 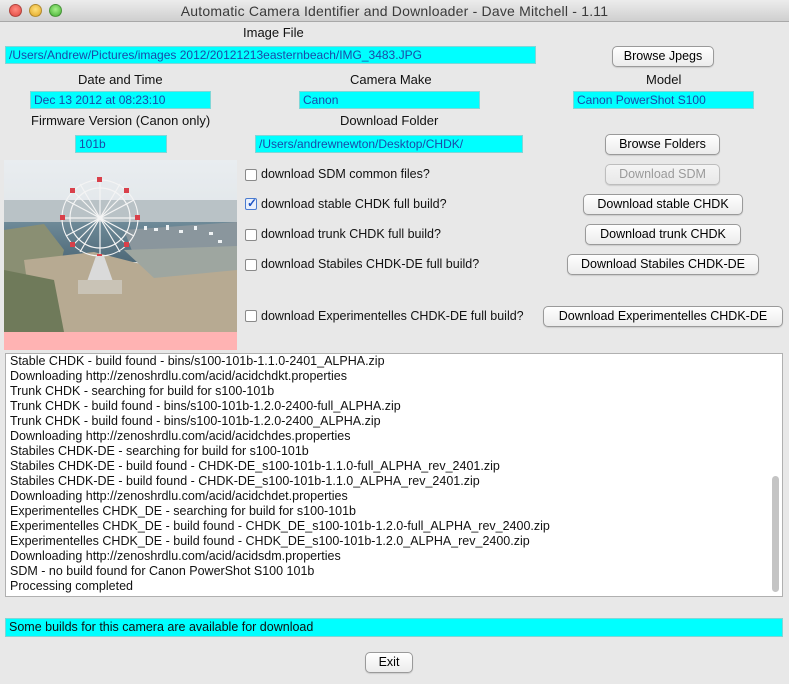 I want to click on experimentelles-chdk-de-checkbox, so click(x=251, y=316).